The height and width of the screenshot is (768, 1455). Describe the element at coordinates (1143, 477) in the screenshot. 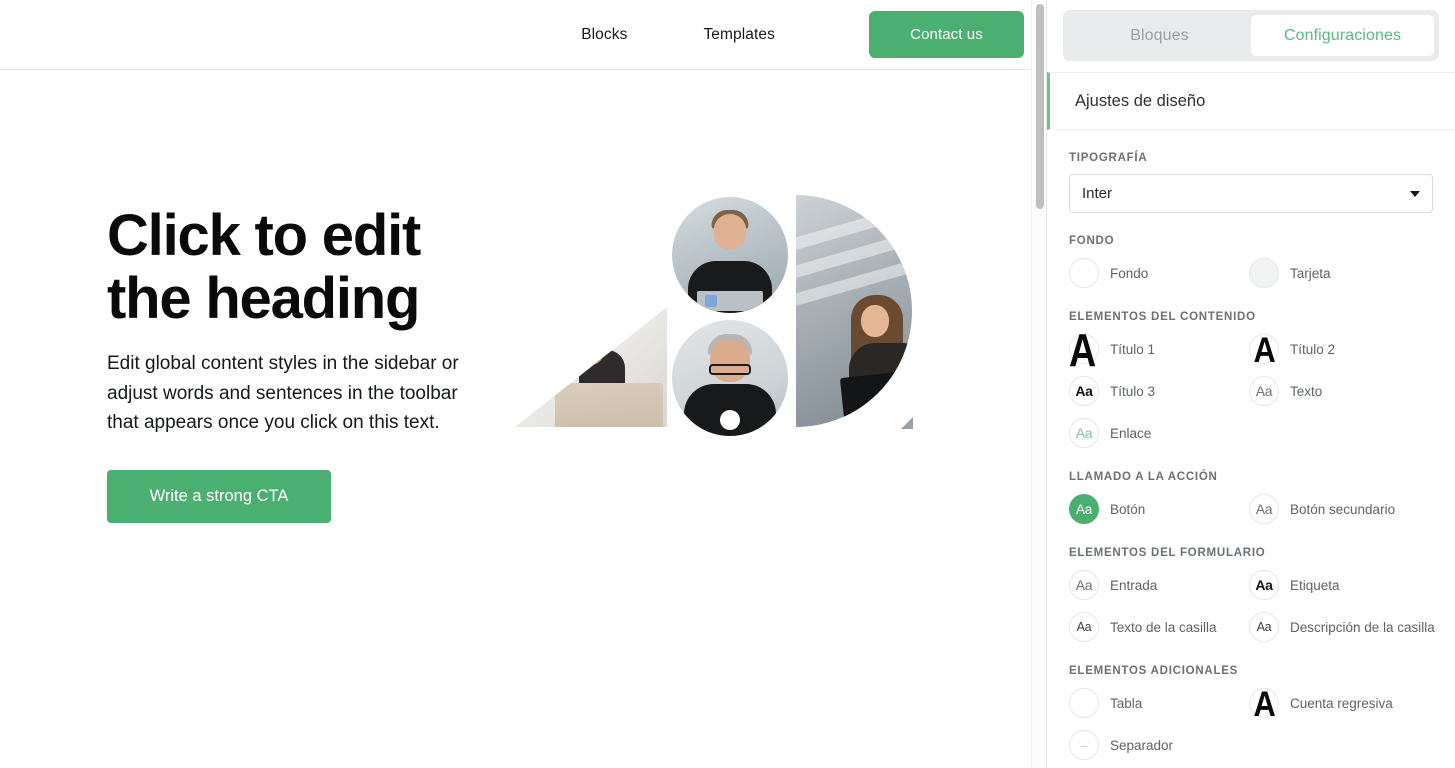

I see `section-title-llamado-a-la-accion: LLAMADO A LA ACCIÓN` at that location.